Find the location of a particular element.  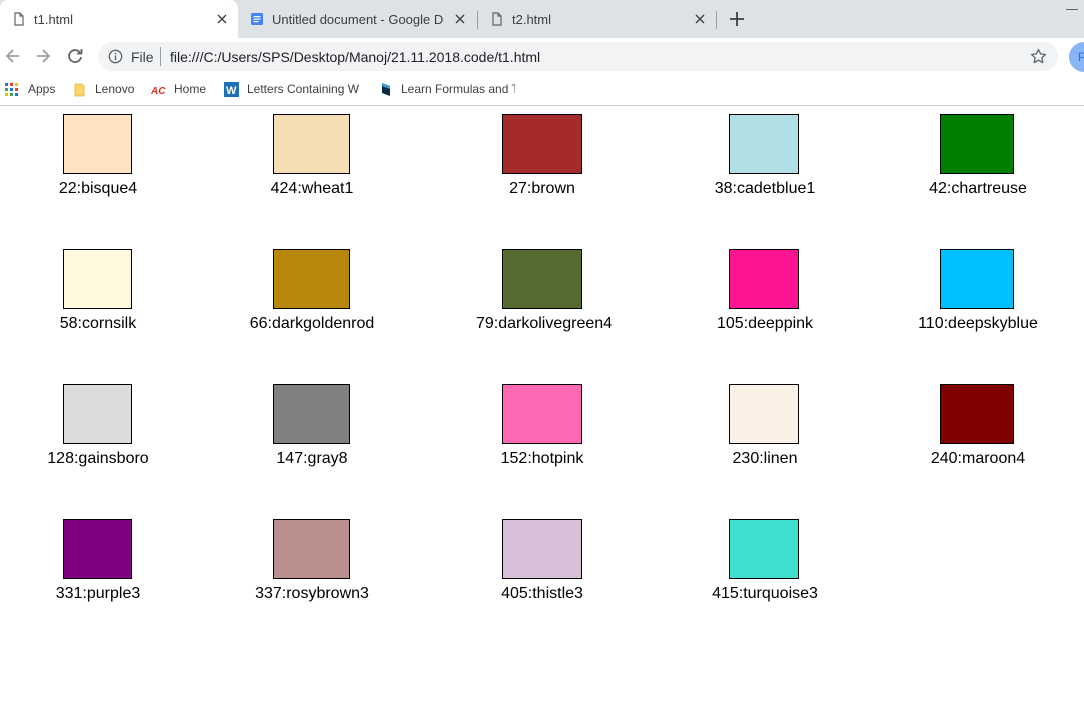

bookmark-label: Learn Formulas and T is located at coordinates (458, 89).